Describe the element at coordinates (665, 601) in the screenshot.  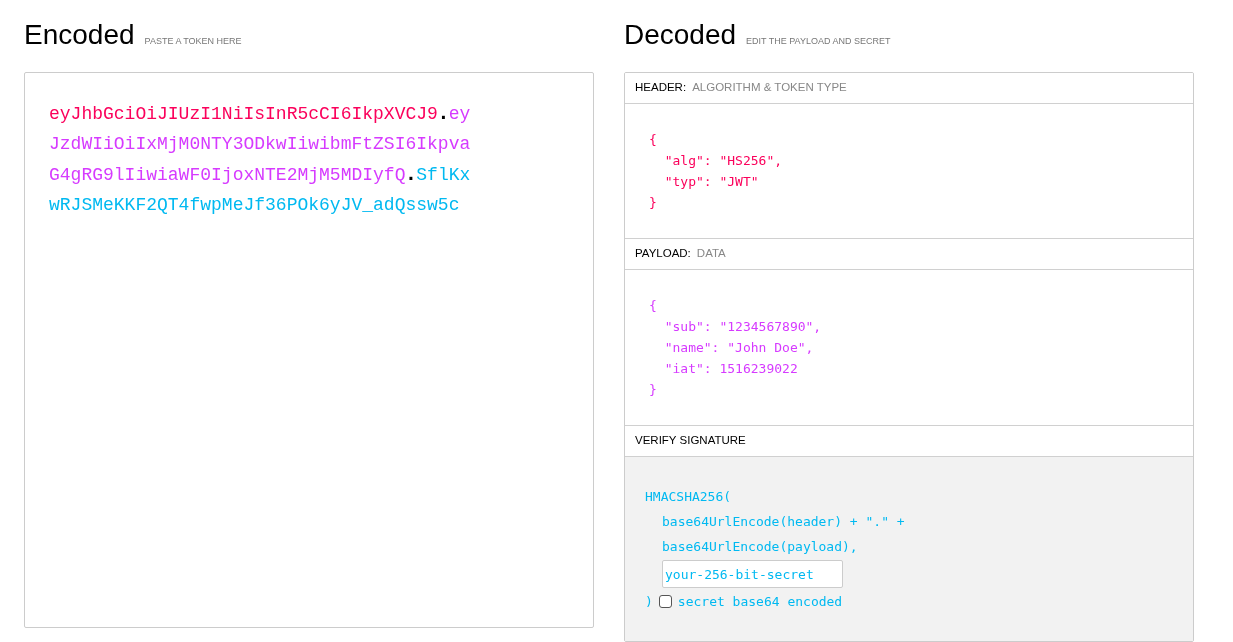
I see `checkbox` at that location.